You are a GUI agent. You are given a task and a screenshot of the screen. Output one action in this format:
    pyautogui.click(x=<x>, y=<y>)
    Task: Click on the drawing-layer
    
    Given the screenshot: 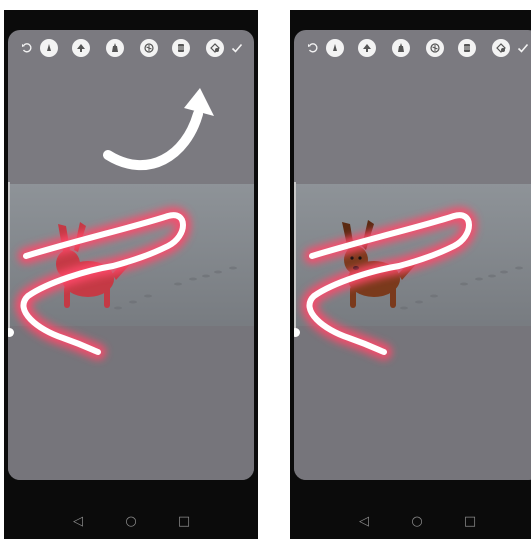 What is the action you would take?
    pyautogui.click(x=389, y=283)
    